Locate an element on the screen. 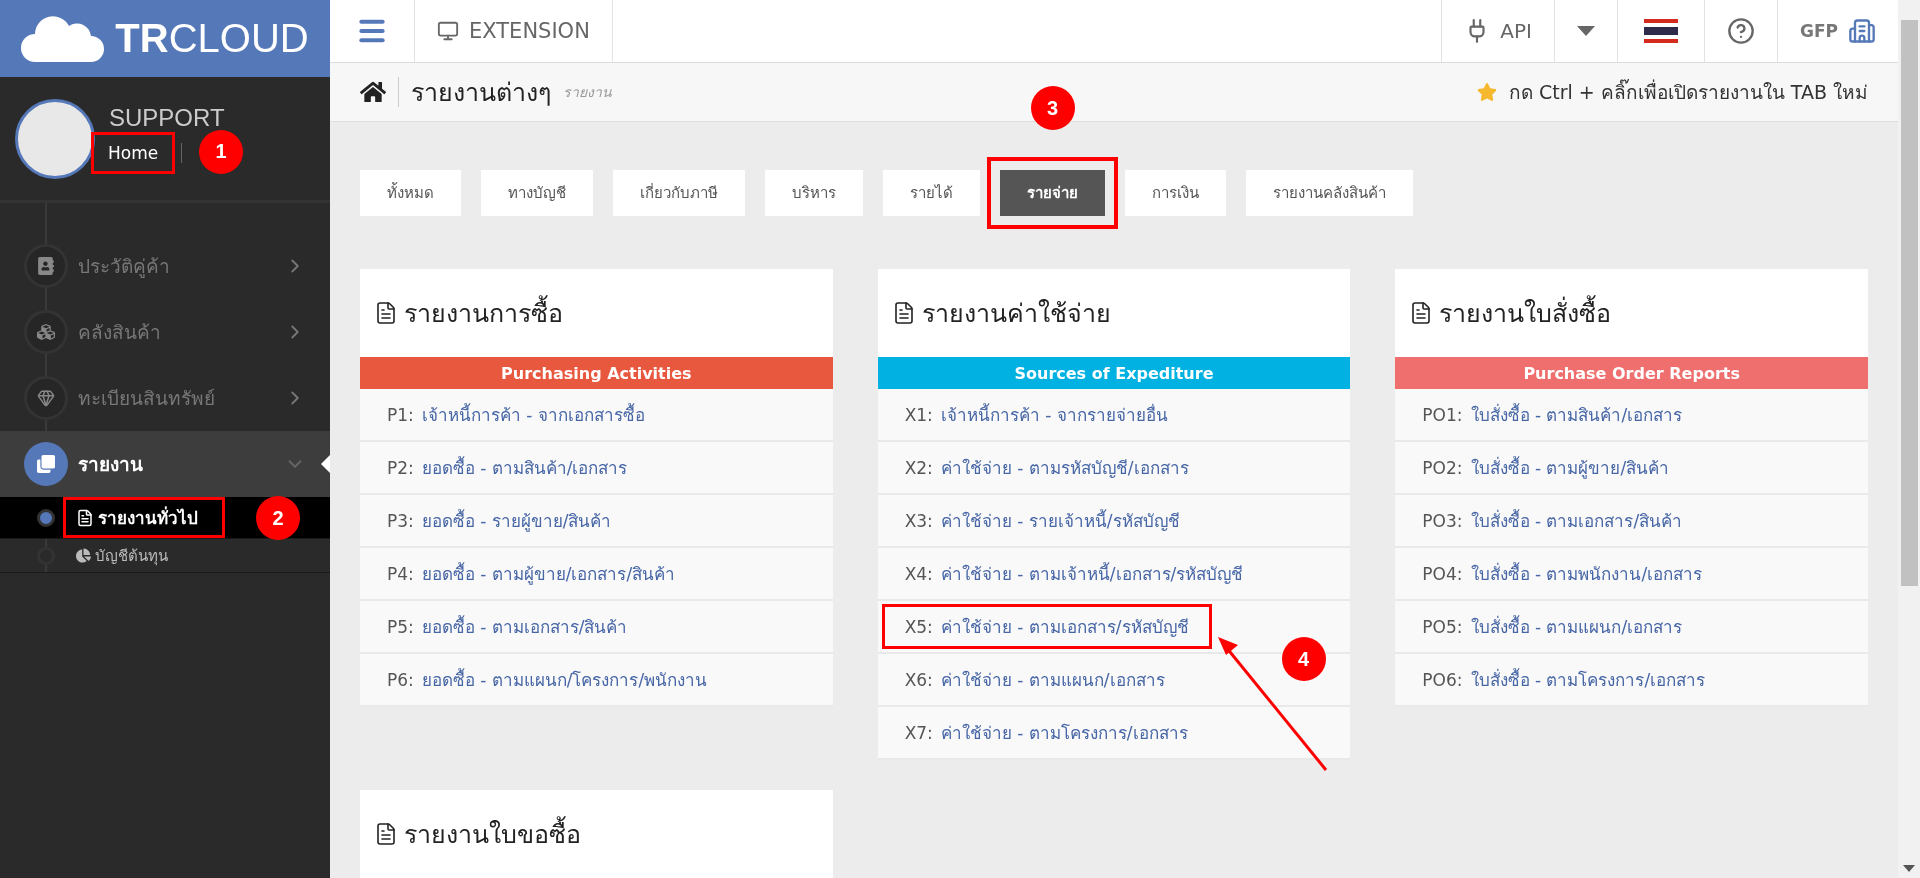  filter-tab: รายจ่าย is located at coordinates (1052, 193).